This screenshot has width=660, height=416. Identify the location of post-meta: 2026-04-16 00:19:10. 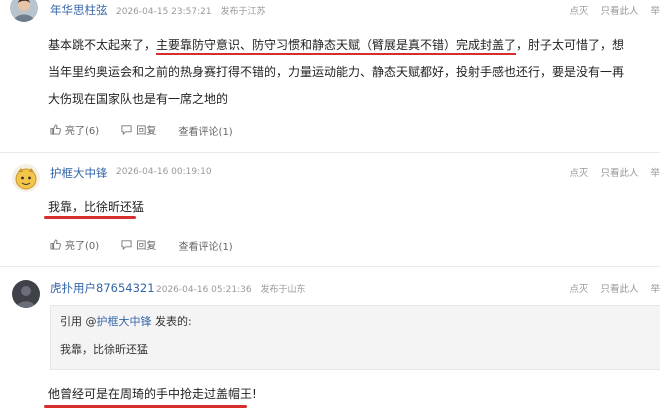
(164, 172).